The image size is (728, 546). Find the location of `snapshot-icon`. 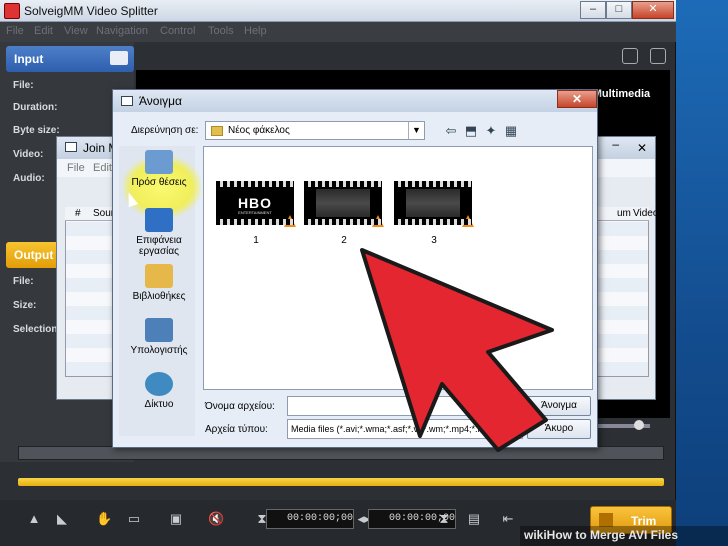

snapshot-icon is located at coordinates (630, 56).